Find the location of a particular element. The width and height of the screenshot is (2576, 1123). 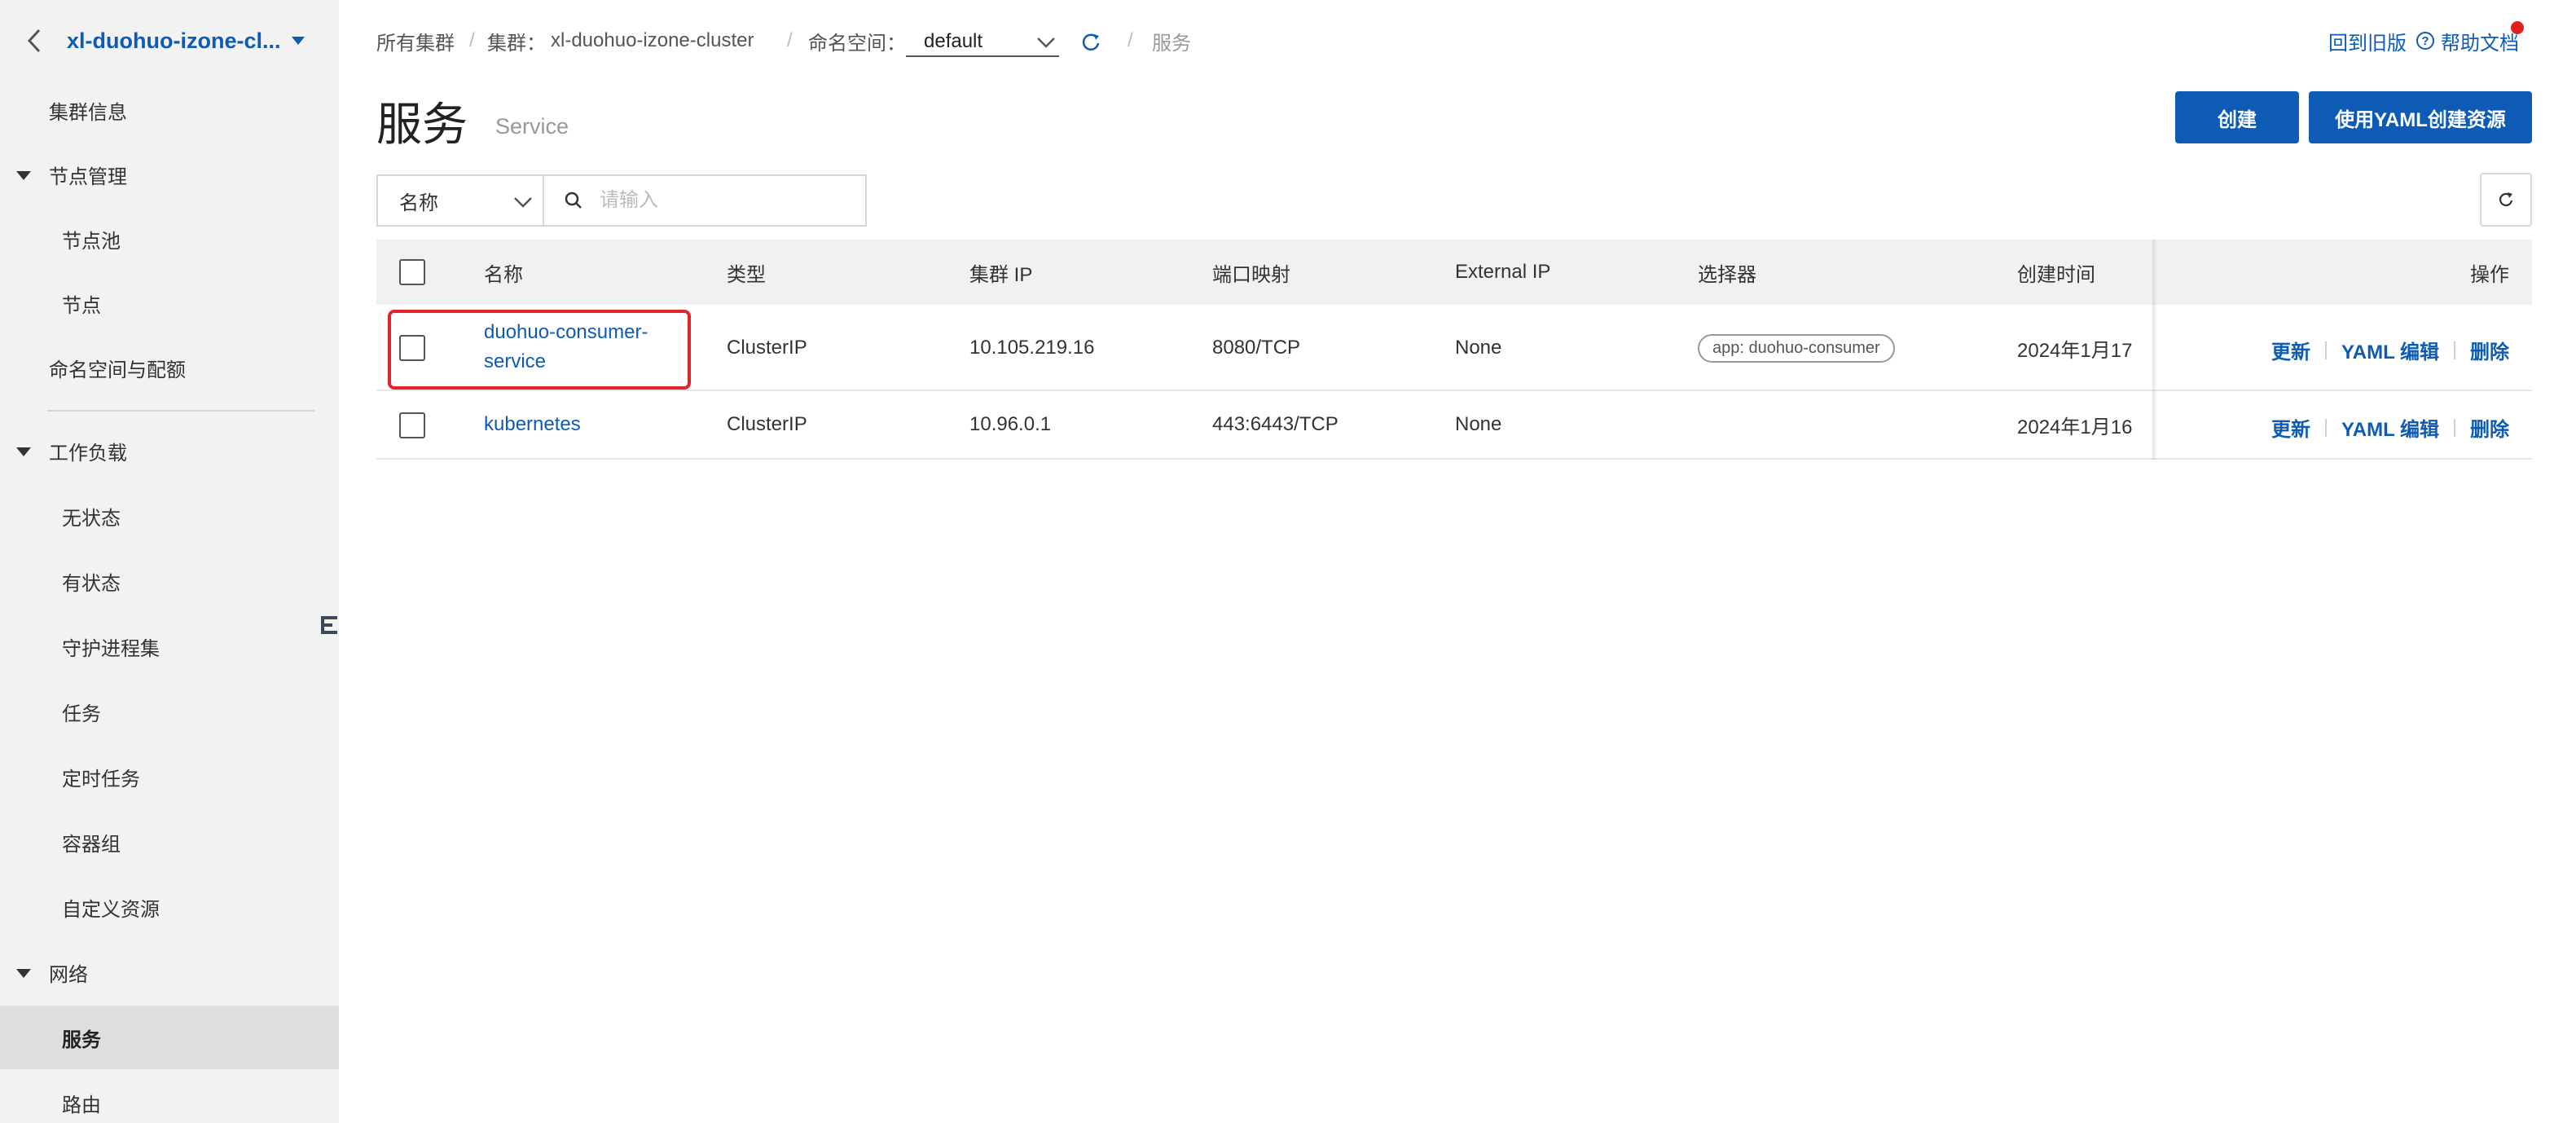

breadcrumb-current: 服务 is located at coordinates (1171, 43).